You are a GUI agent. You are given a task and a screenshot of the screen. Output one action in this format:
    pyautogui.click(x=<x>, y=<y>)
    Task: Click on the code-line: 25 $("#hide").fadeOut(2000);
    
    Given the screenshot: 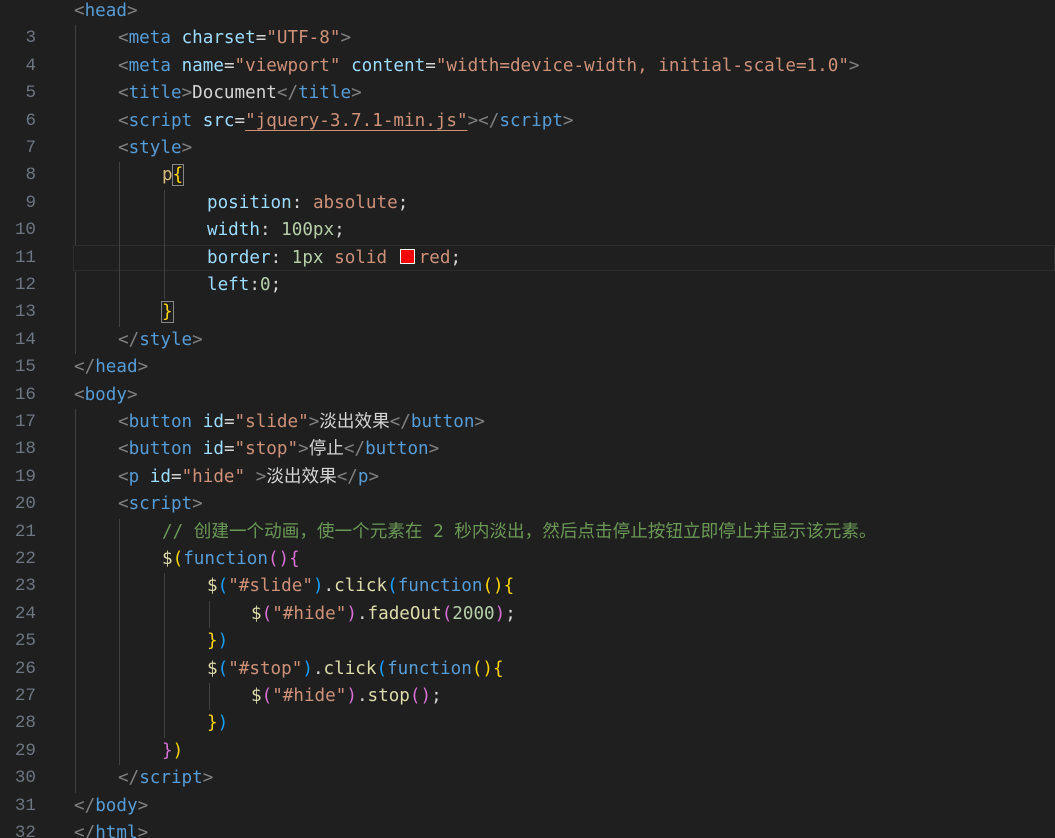 What is the action you would take?
    pyautogui.click(x=527, y=625)
    